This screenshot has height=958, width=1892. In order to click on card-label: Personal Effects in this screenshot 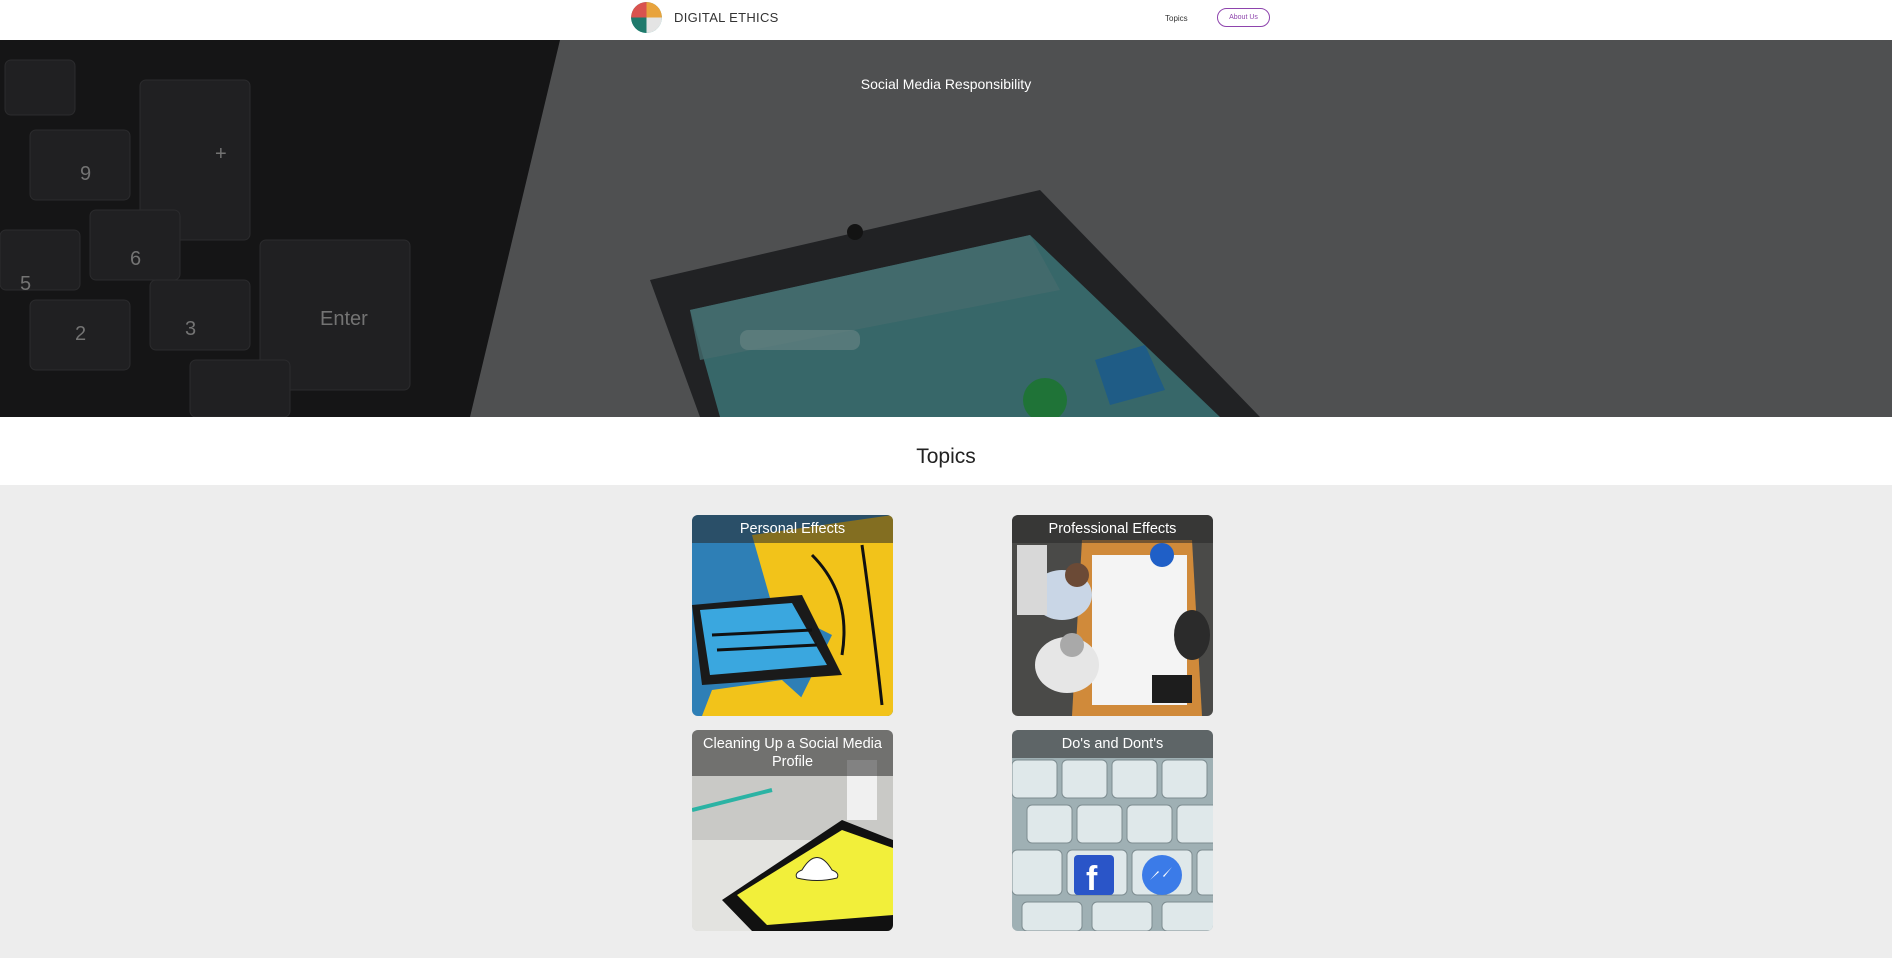, I will do `click(792, 529)`.